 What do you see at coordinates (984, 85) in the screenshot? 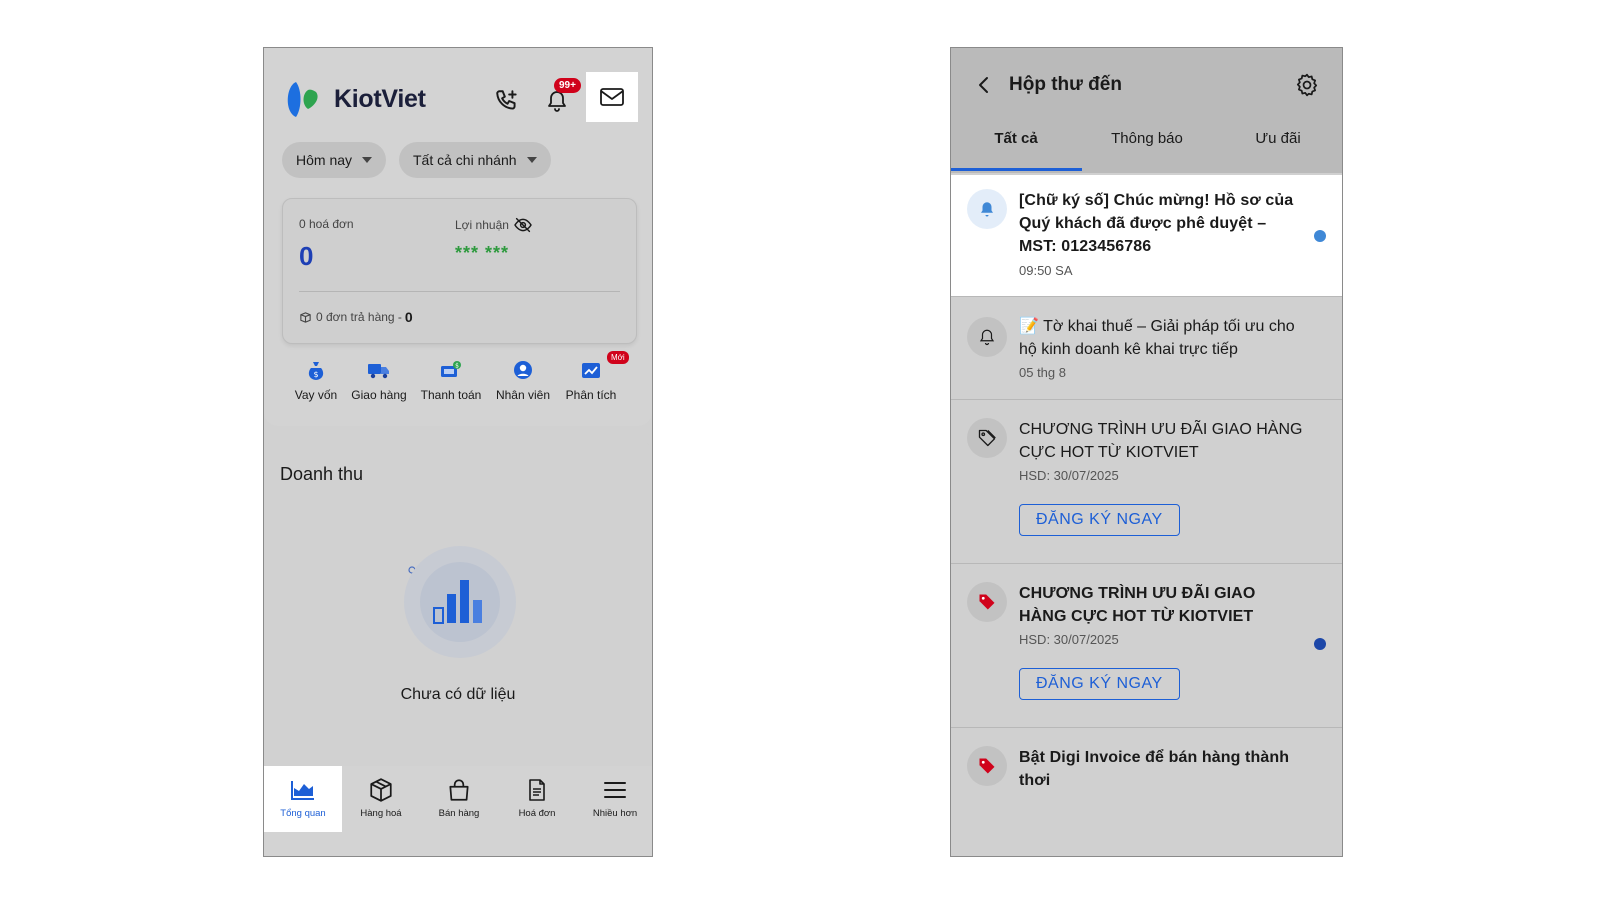
I see `back-button` at bounding box center [984, 85].